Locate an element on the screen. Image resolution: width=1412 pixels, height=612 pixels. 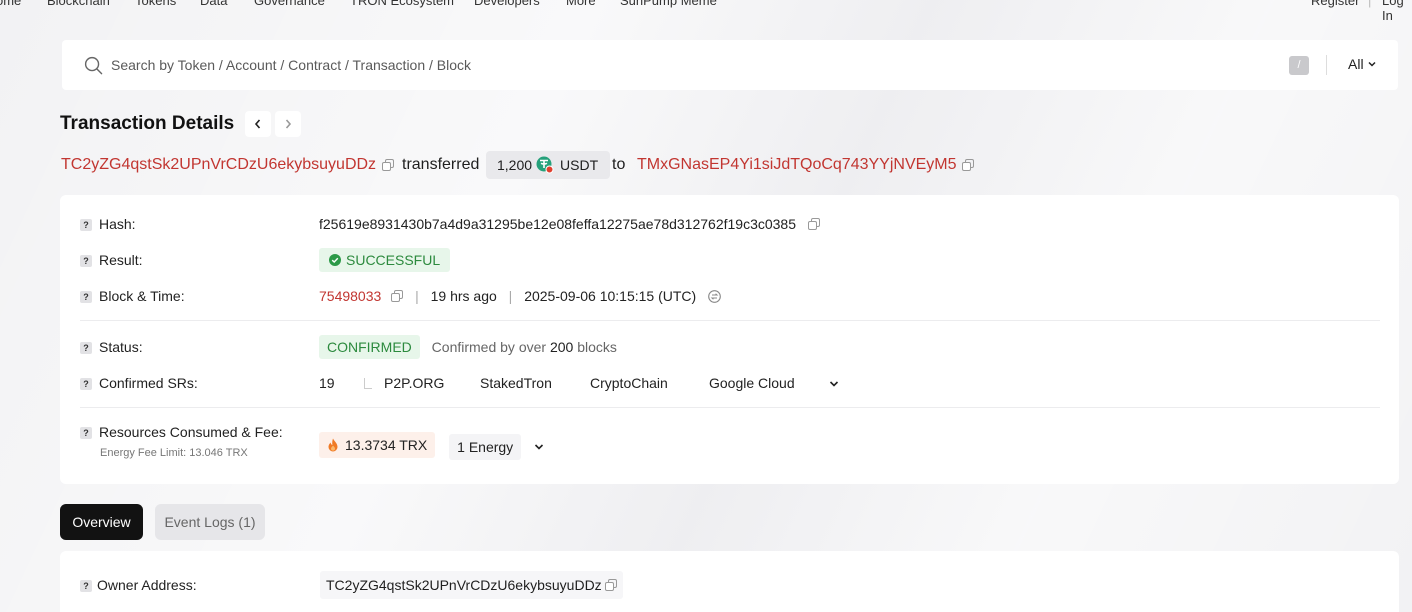
nav-sunpump-meme: SunPump Meme is located at coordinates (668, 4).